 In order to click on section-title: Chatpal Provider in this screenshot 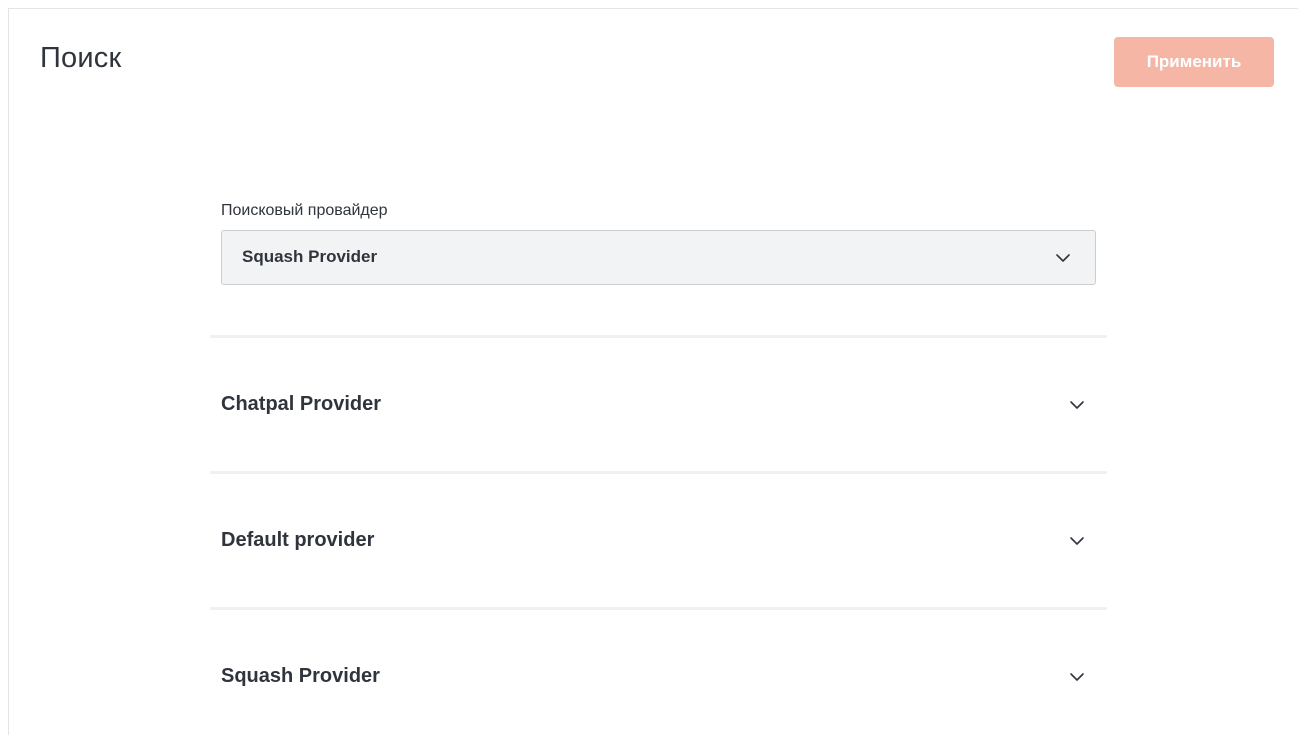, I will do `click(301, 404)`.